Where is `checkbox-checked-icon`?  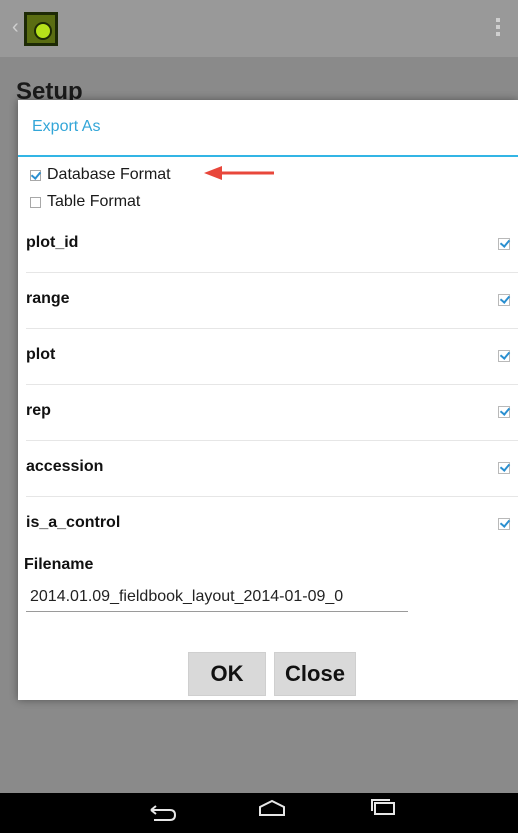 checkbox-checked-icon is located at coordinates (35, 175).